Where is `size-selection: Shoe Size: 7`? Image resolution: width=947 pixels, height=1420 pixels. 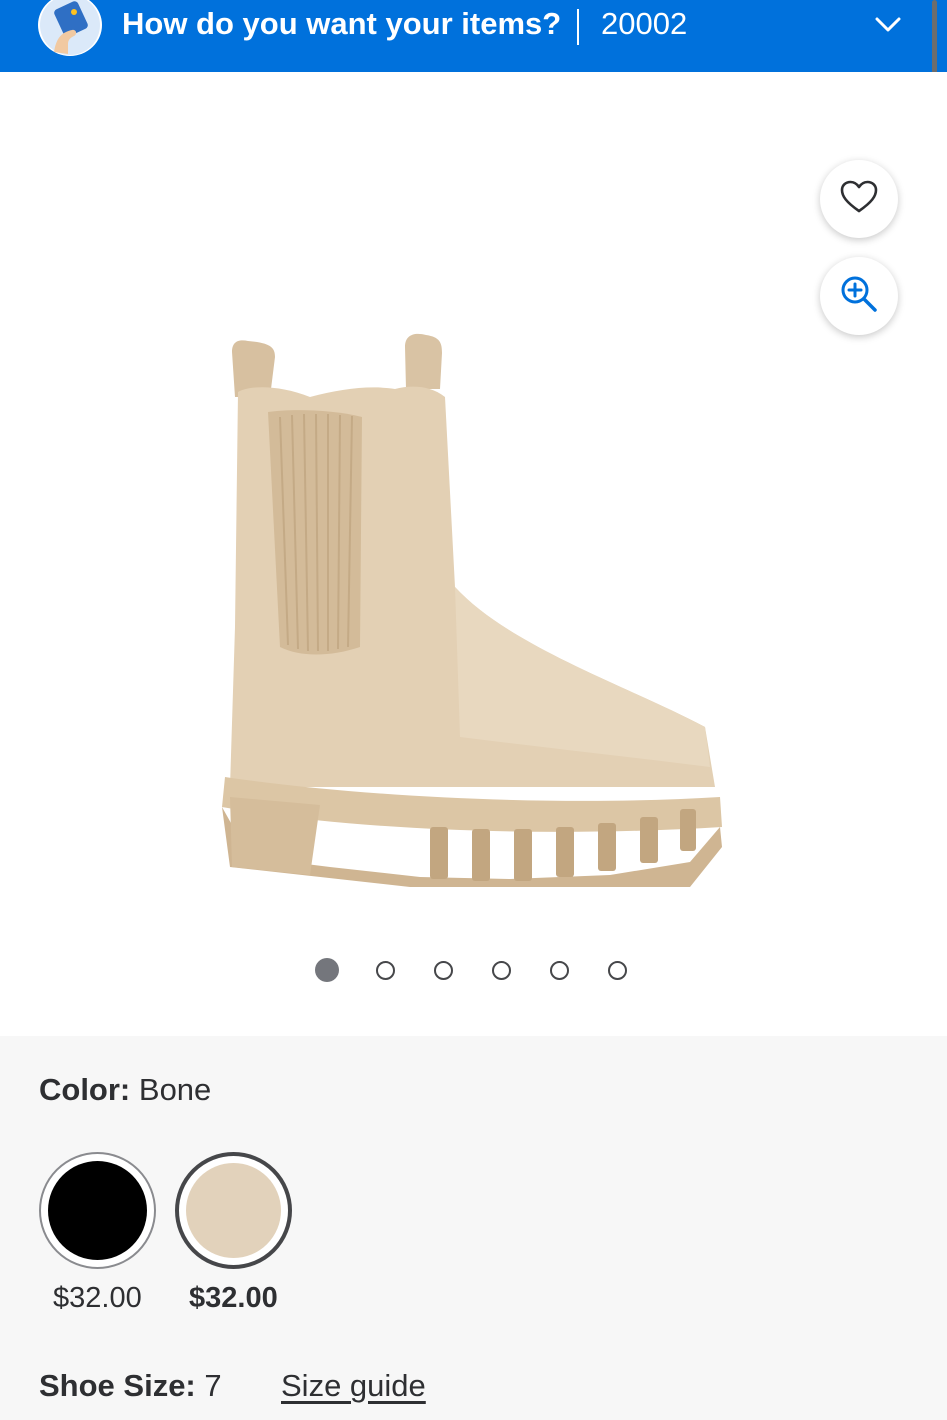 size-selection: Shoe Size: 7 is located at coordinates (130, 1386).